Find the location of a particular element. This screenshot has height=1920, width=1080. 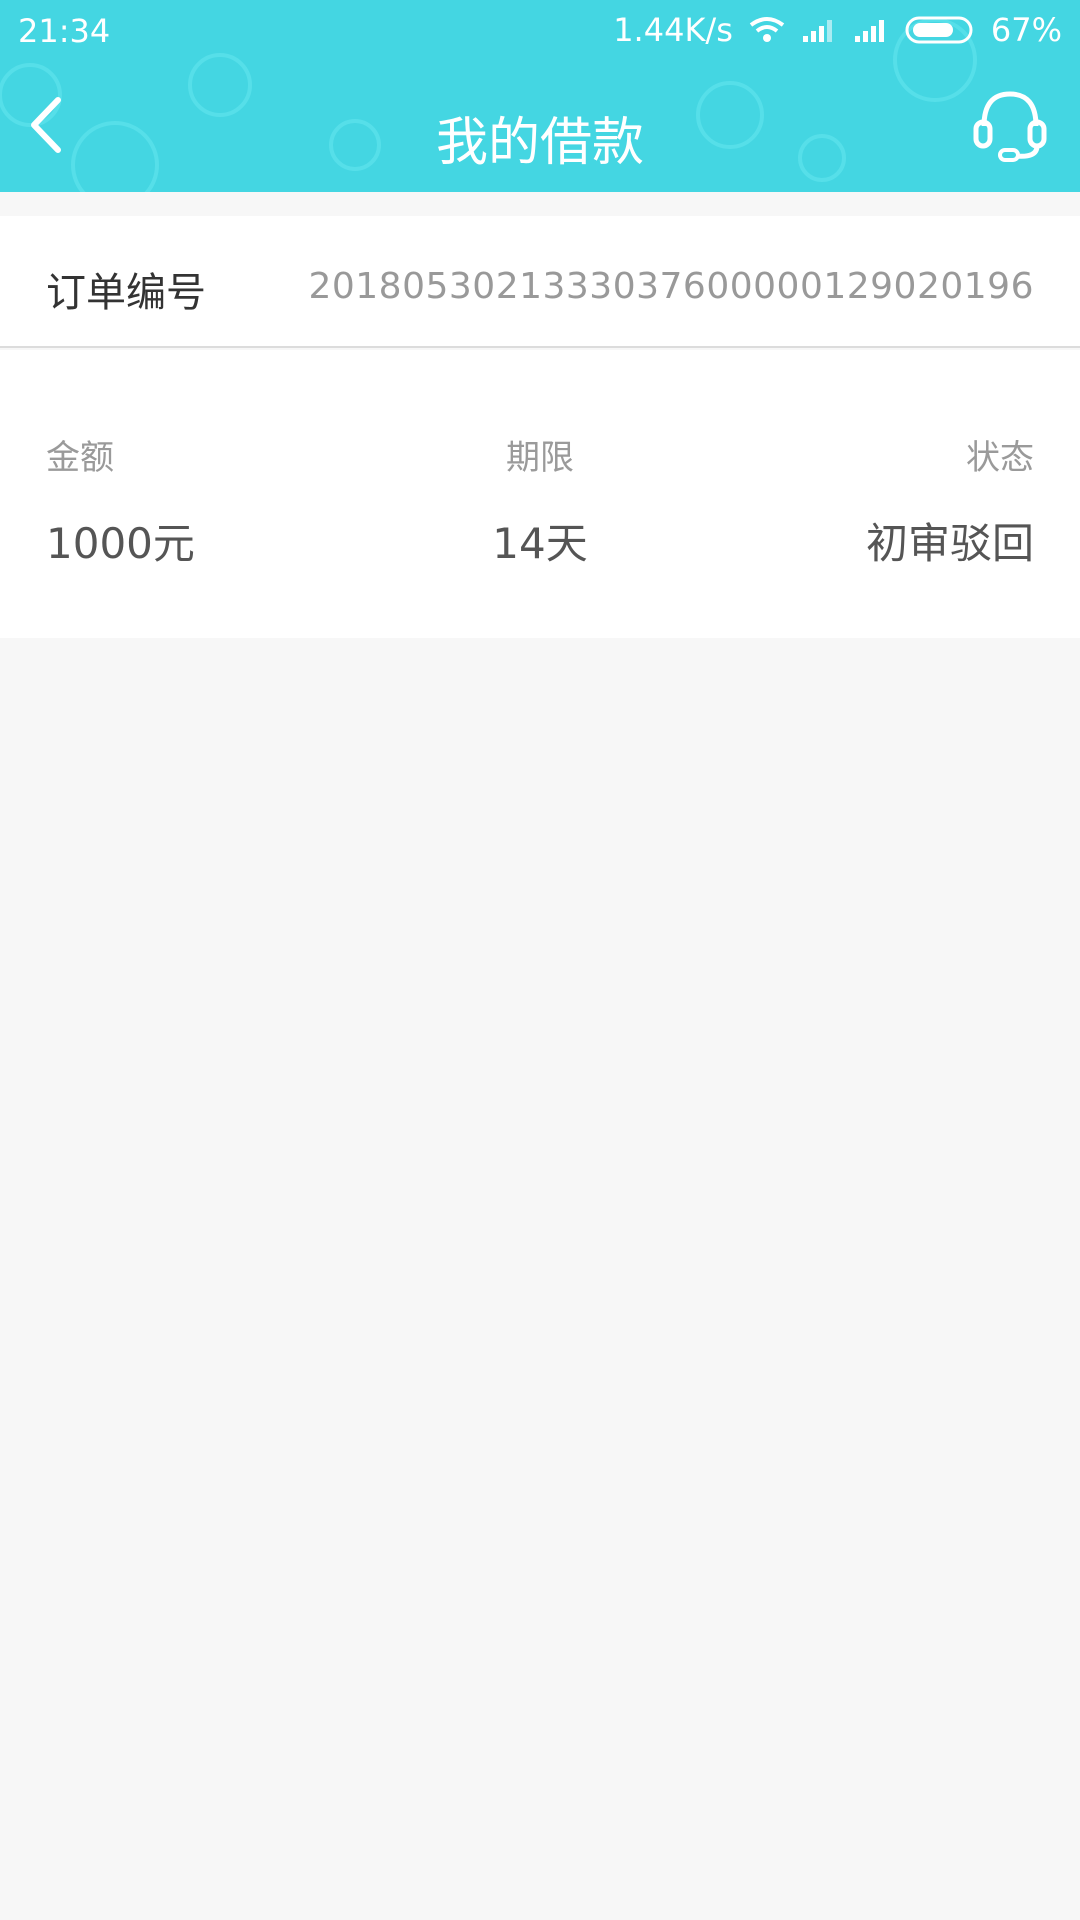

status-bar: 21:34 1.44K/s 67% is located at coordinates (540, 31).